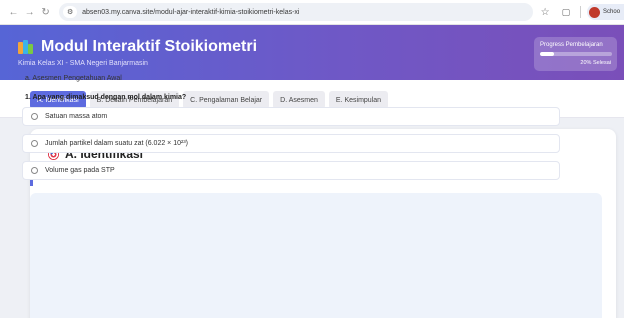  Describe the element at coordinates (566, 12) in the screenshot. I see `extensions-icon: ▢` at that location.